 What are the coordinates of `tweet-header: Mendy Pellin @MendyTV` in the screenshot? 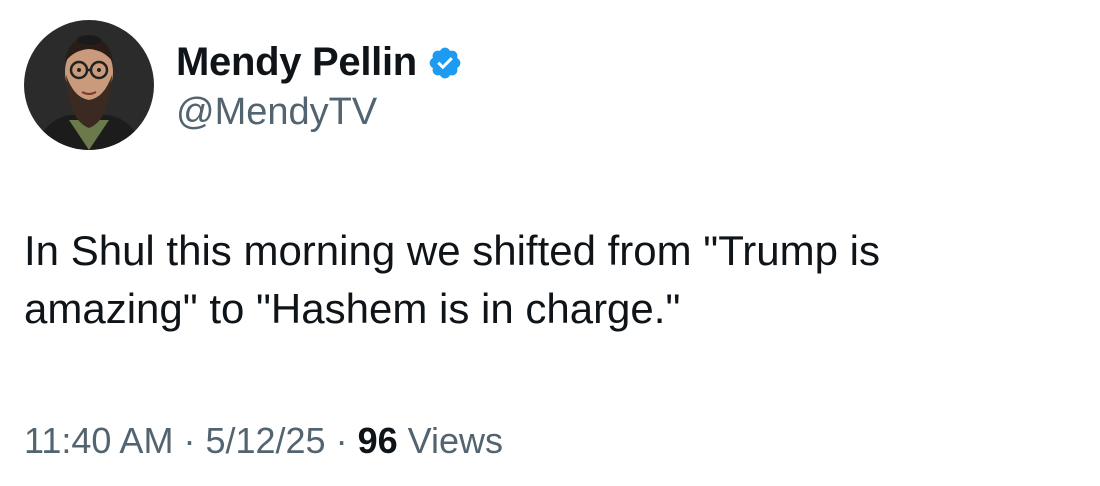 It's located at (243, 85).